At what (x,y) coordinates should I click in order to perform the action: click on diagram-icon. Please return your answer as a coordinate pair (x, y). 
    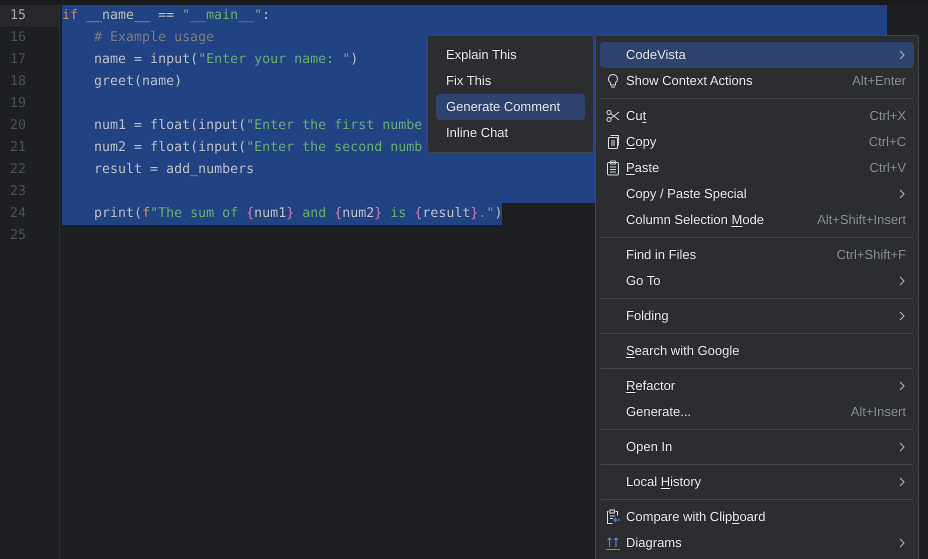
    Looking at the image, I should click on (613, 543).